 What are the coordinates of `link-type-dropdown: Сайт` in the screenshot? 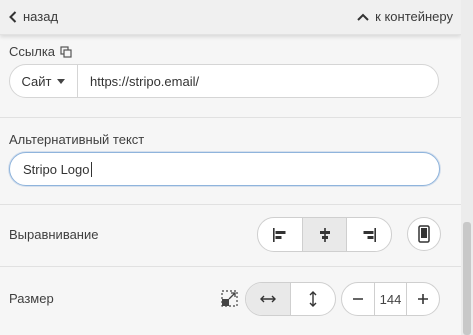 It's located at (44, 81).